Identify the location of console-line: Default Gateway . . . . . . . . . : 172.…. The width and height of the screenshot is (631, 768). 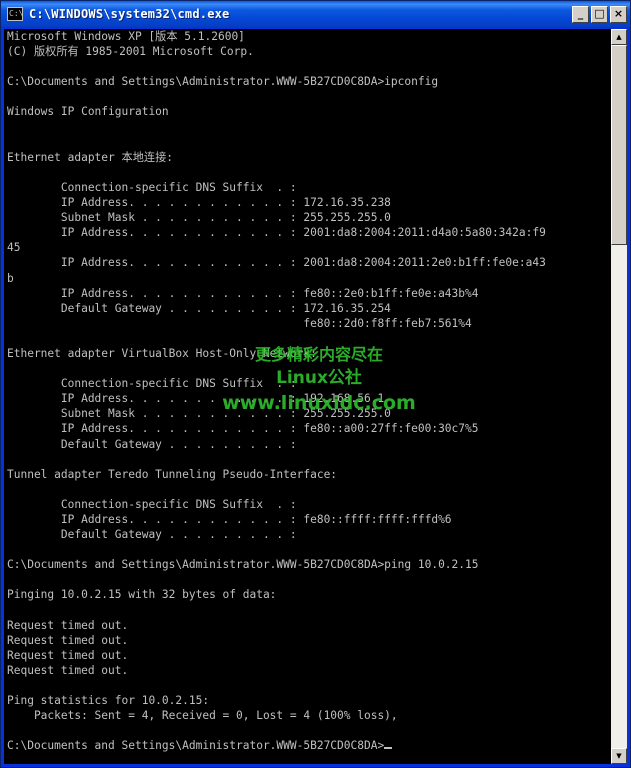
(199, 308).